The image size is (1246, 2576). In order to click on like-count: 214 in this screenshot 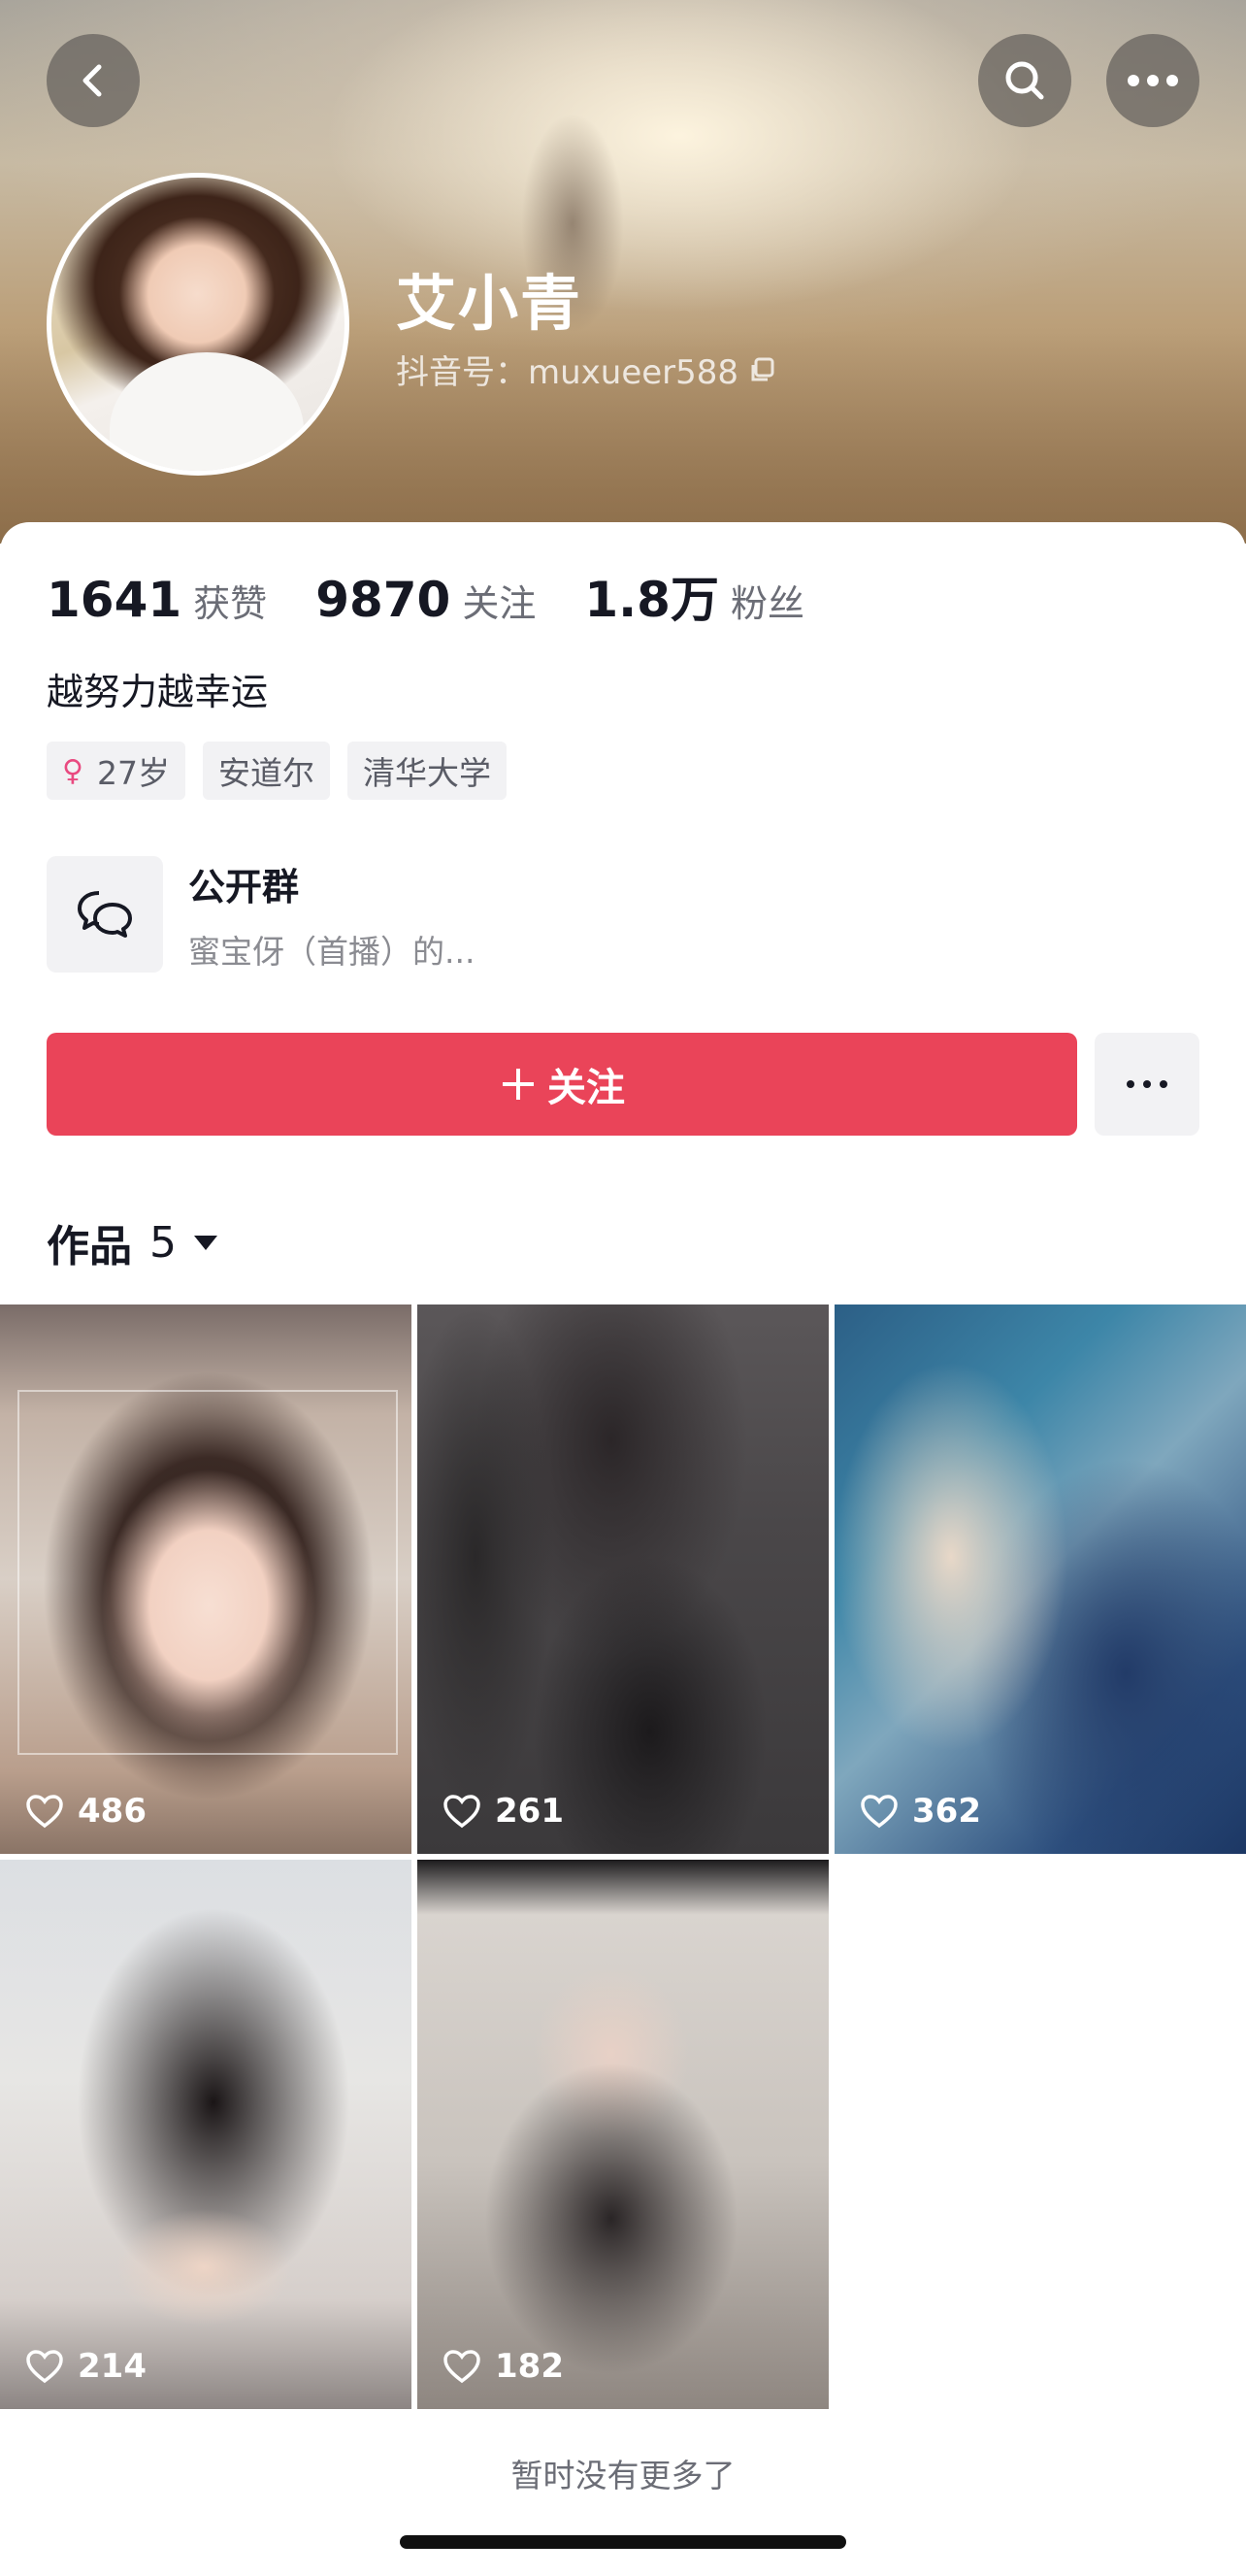, I will do `click(86, 2366)`.